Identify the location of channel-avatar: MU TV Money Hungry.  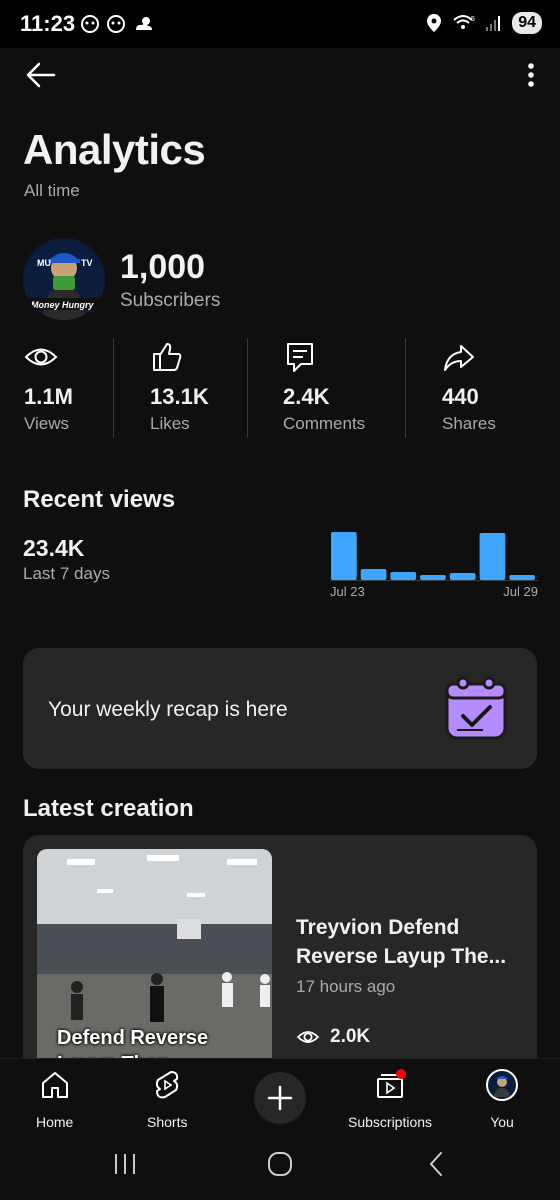
(64, 279).